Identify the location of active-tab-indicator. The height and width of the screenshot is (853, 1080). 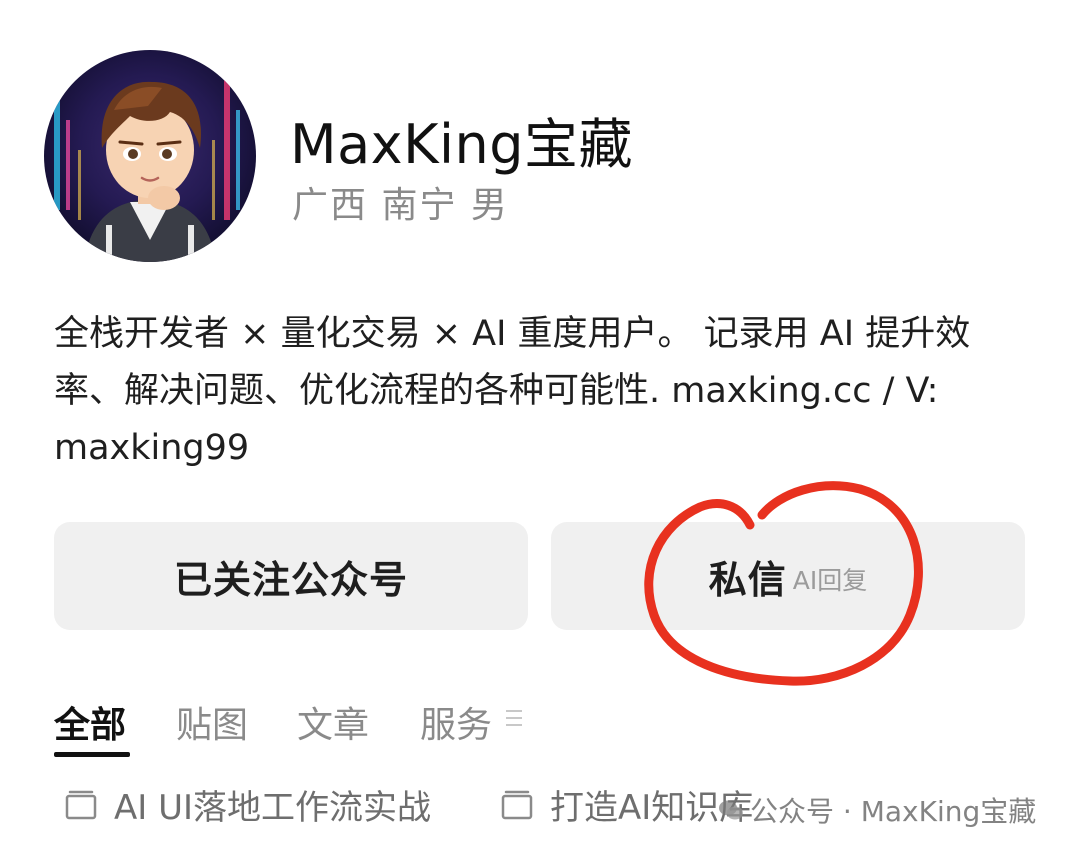
(92, 754).